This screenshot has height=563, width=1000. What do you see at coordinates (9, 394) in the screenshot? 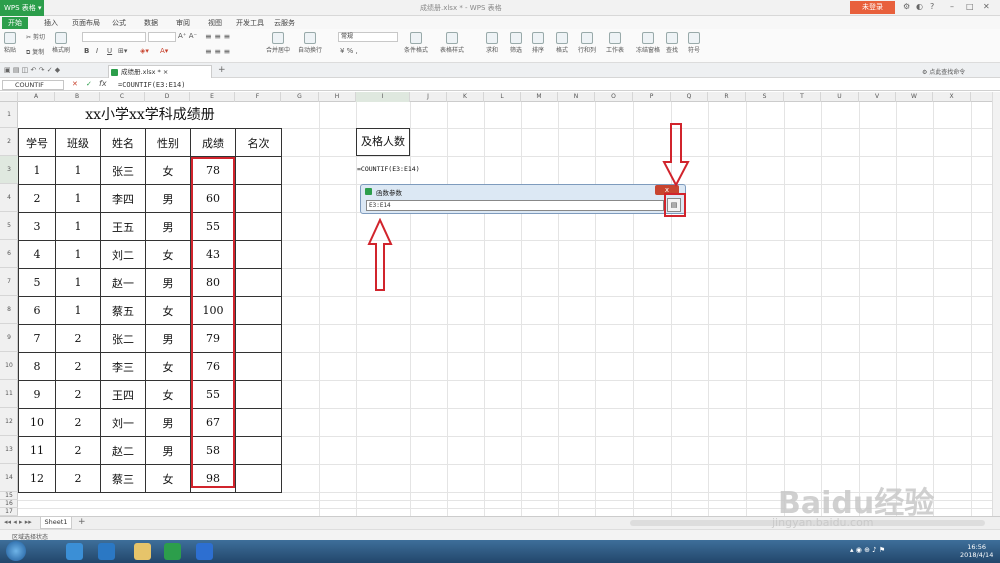
I see `row-header: 11` at bounding box center [9, 394].